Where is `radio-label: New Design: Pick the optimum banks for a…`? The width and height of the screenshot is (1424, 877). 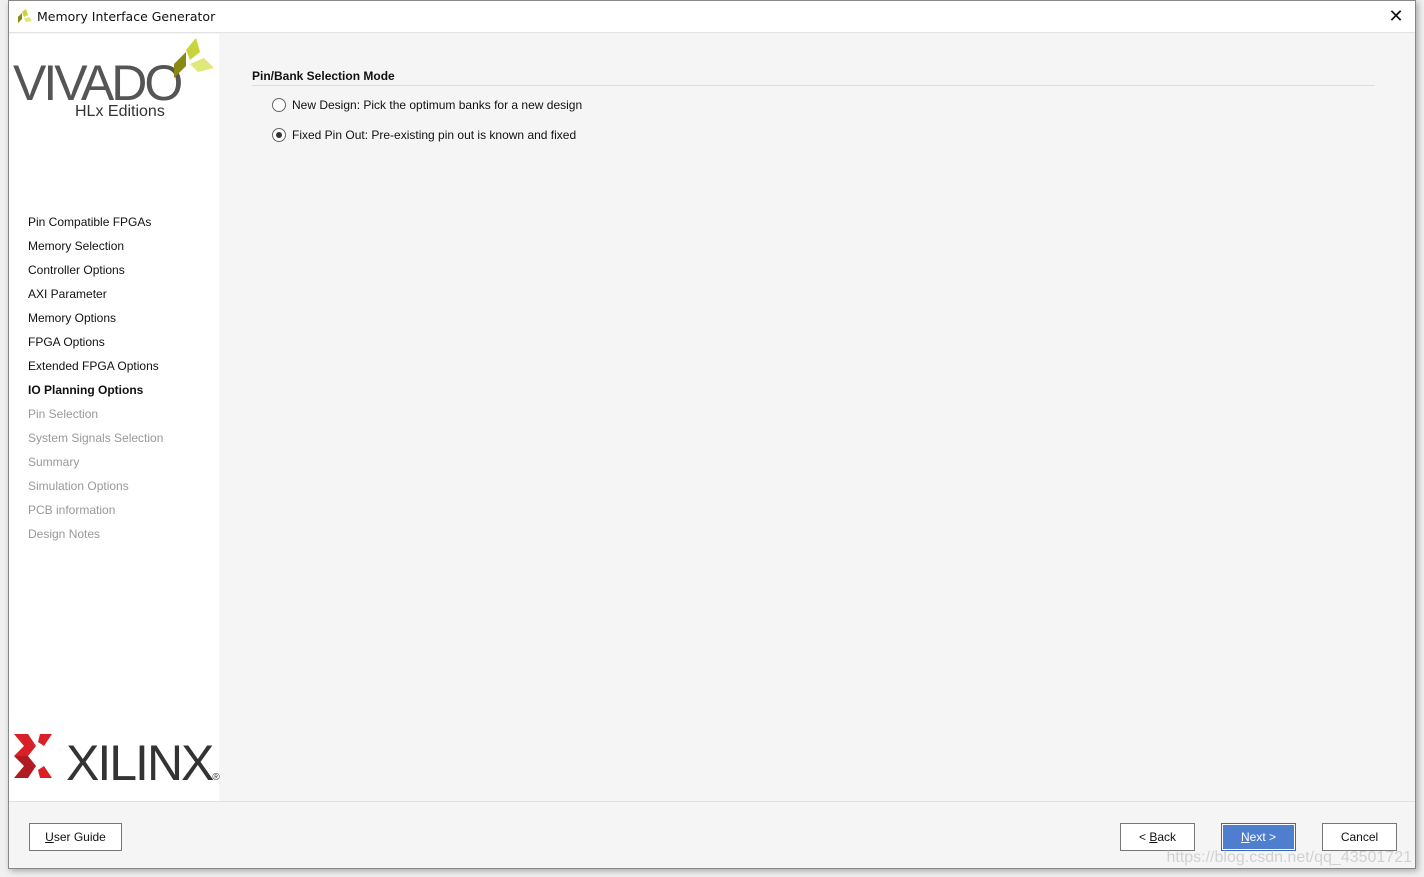
radio-label: New Design: Pick the optimum banks for a… is located at coordinates (437, 105).